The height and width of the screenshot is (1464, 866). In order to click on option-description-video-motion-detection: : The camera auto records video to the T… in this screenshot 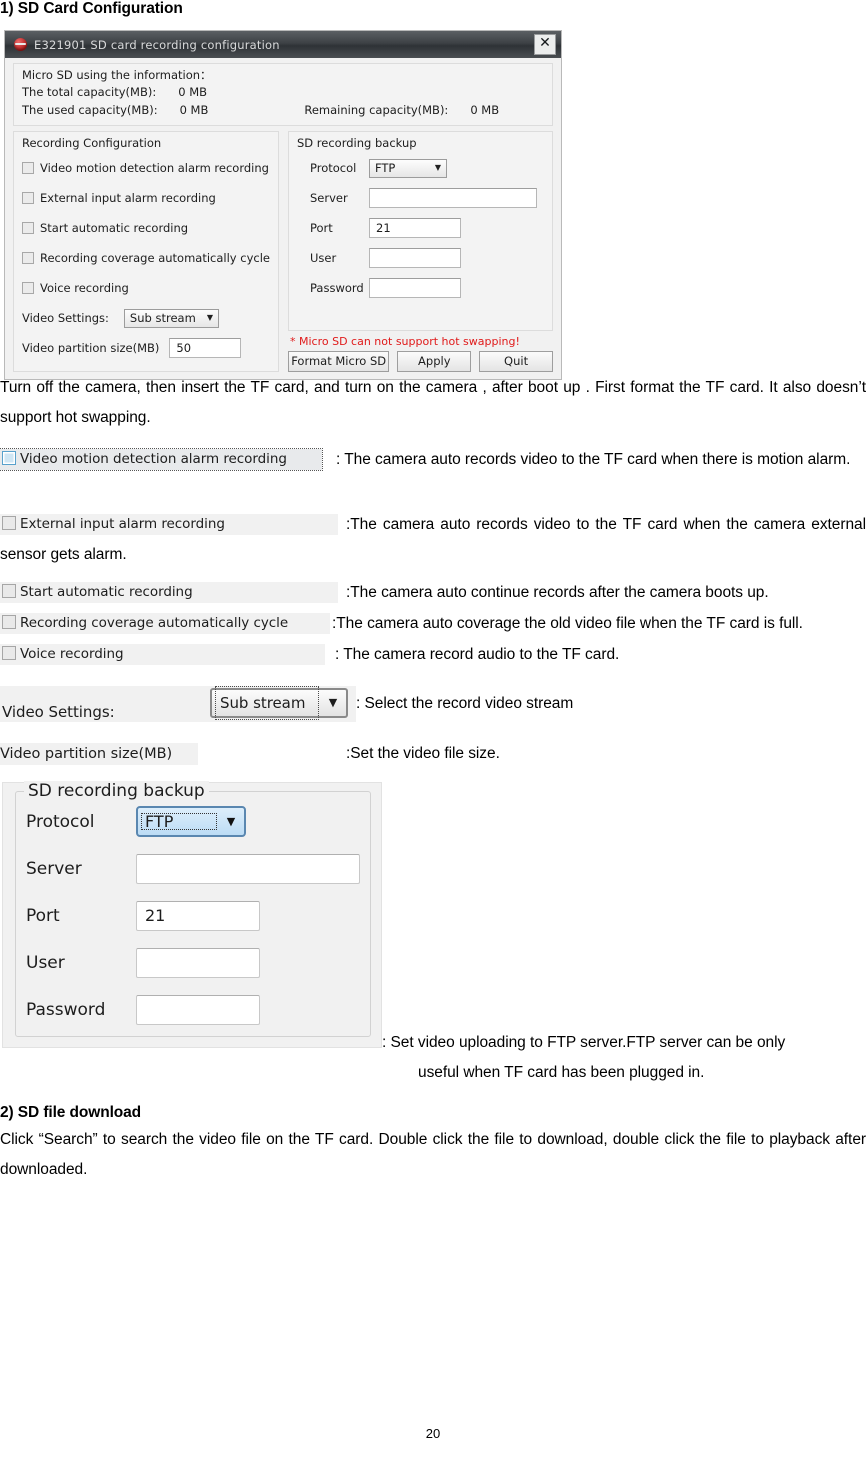, I will do `click(593, 459)`.